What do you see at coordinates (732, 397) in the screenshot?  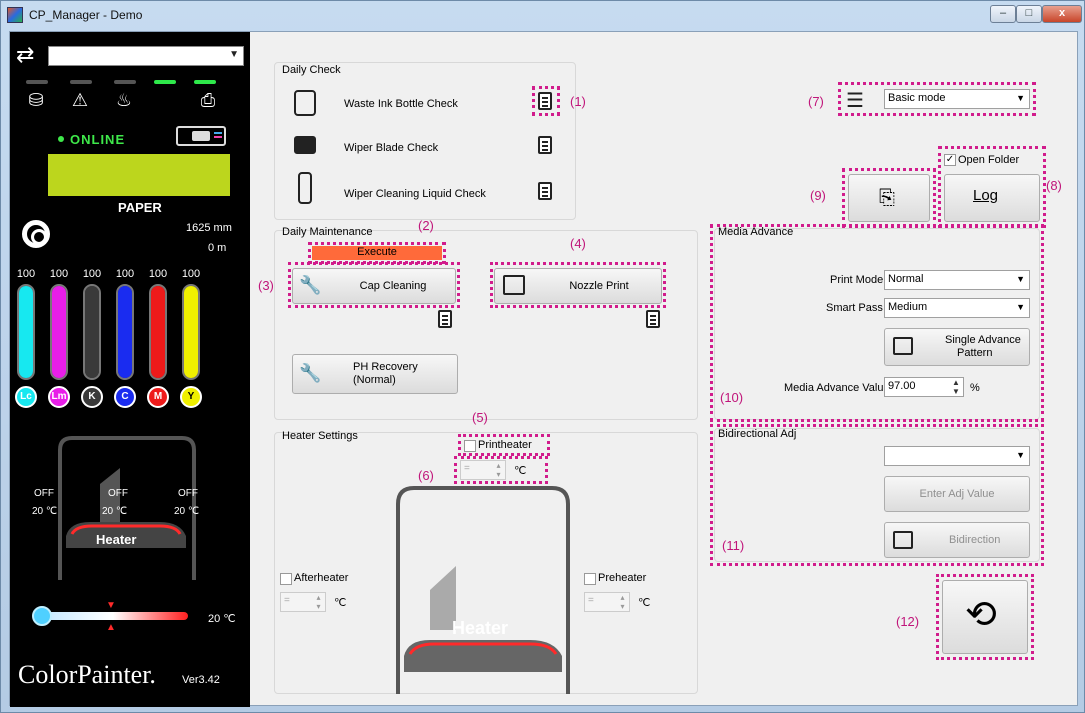 I see `callout-10-label: (10)` at bounding box center [732, 397].